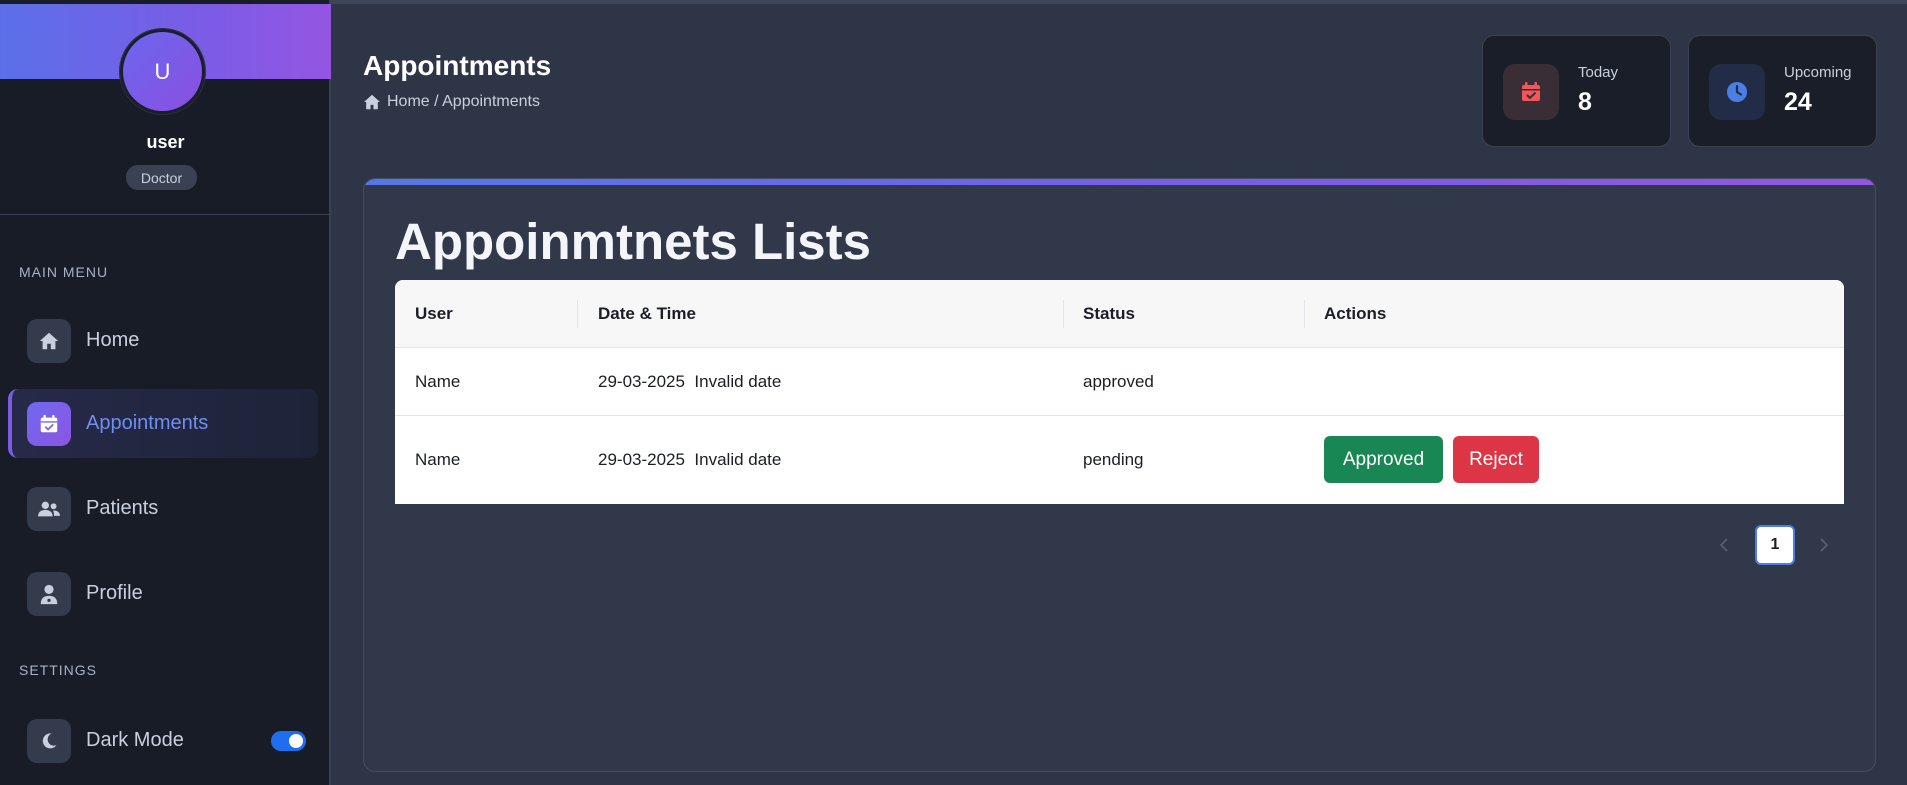 The width and height of the screenshot is (1907, 785). What do you see at coordinates (163, 340) in the screenshot?
I see `sidebar-item-home: Home` at bounding box center [163, 340].